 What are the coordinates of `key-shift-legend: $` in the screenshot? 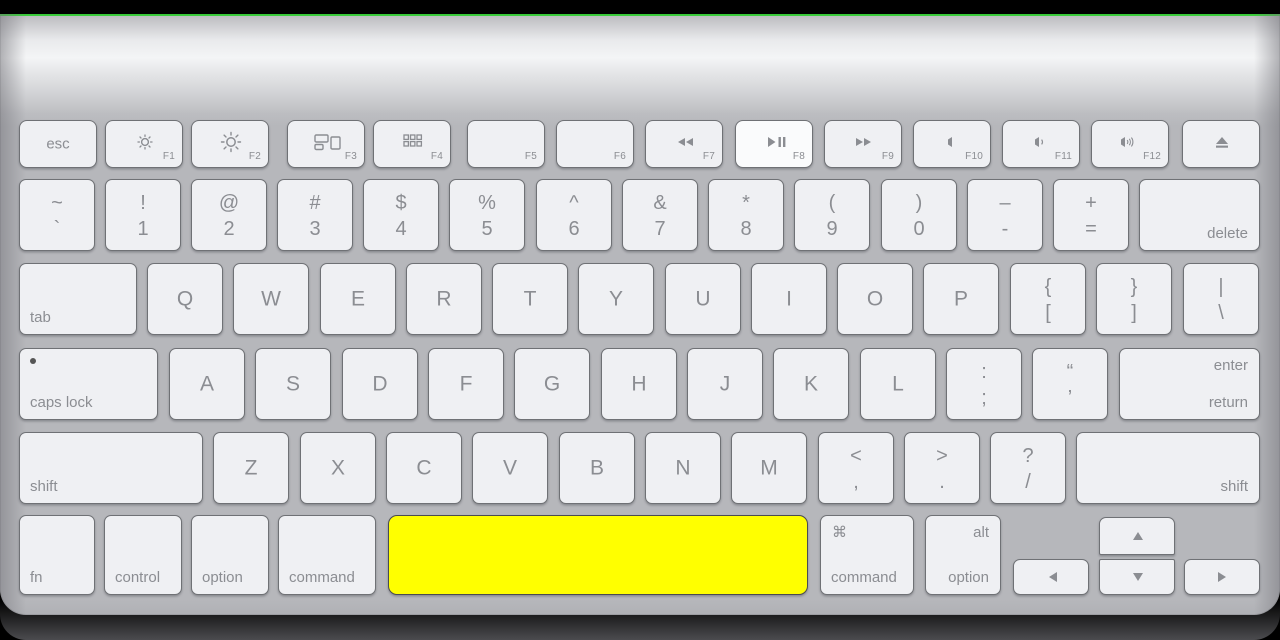 It's located at (401, 203).